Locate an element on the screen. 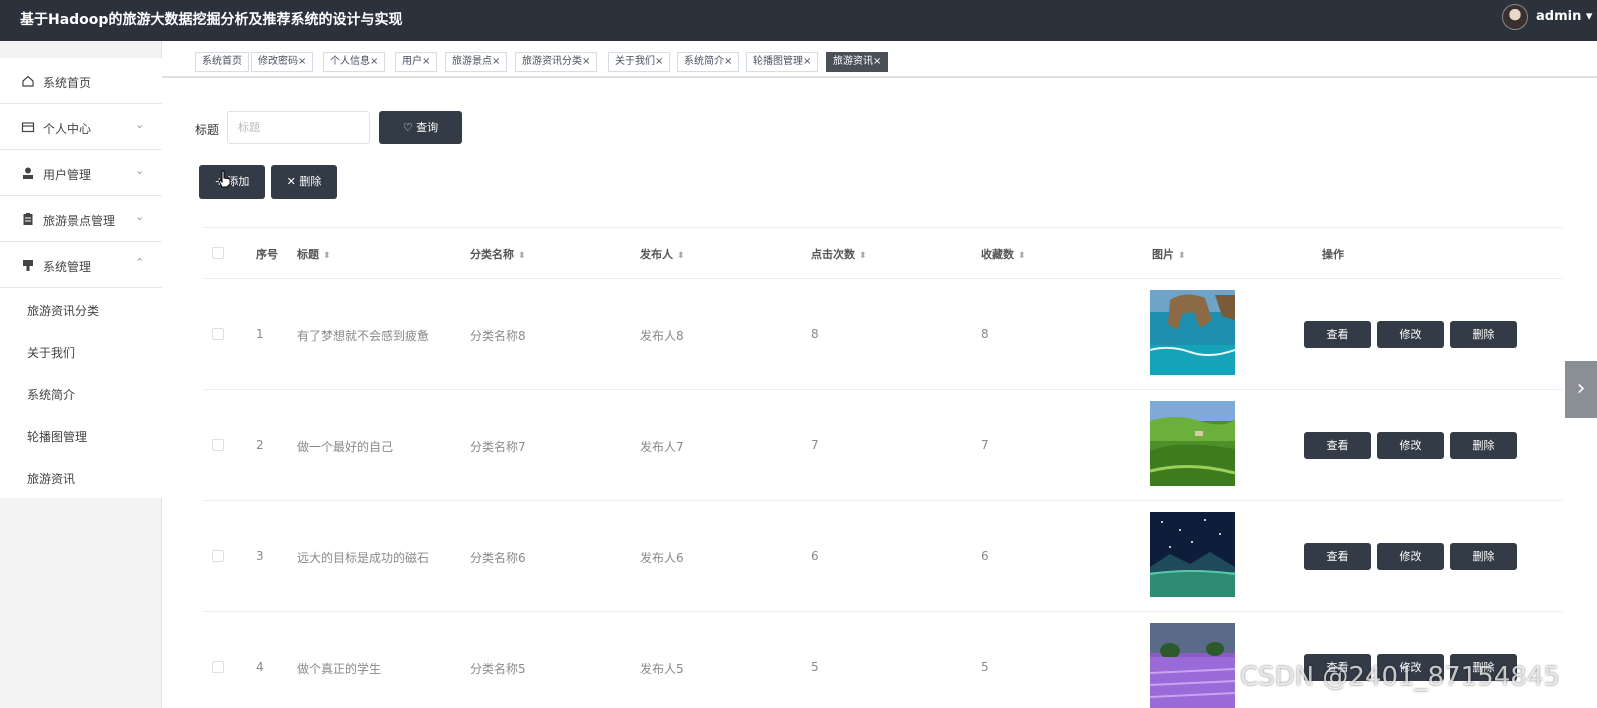  tab-news: 旅游资讯× is located at coordinates (857, 62).